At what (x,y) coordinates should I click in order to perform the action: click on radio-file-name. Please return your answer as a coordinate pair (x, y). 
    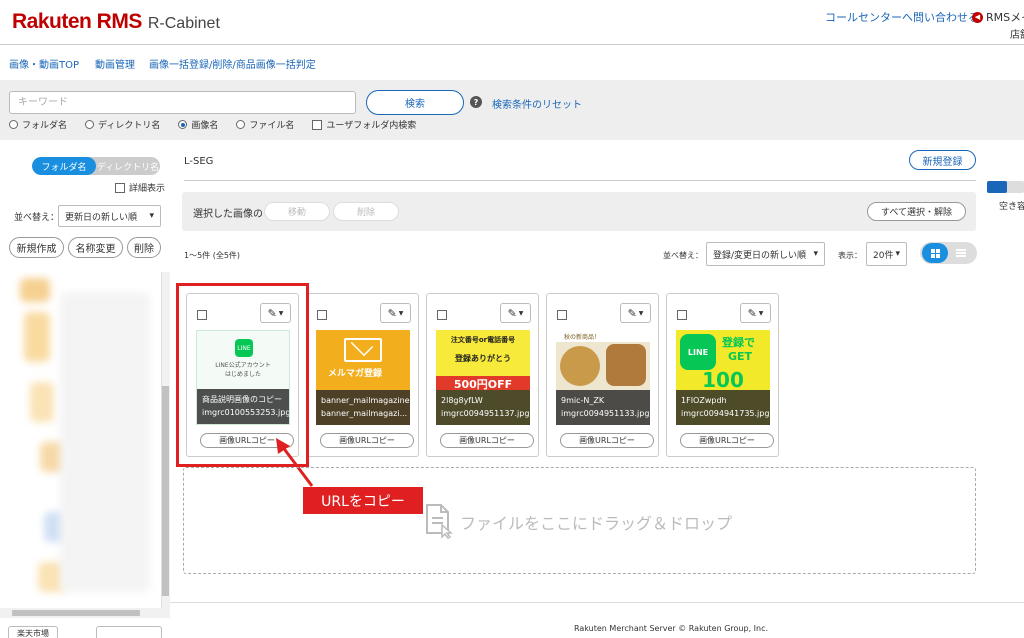
    Looking at the image, I should click on (241, 124).